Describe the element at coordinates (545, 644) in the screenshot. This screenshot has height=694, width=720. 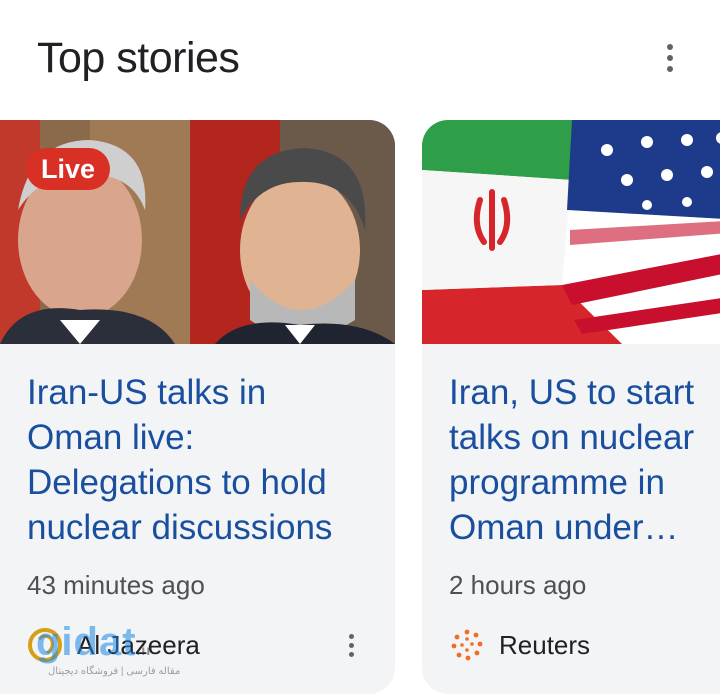
I see `source-name: Reuters` at that location.